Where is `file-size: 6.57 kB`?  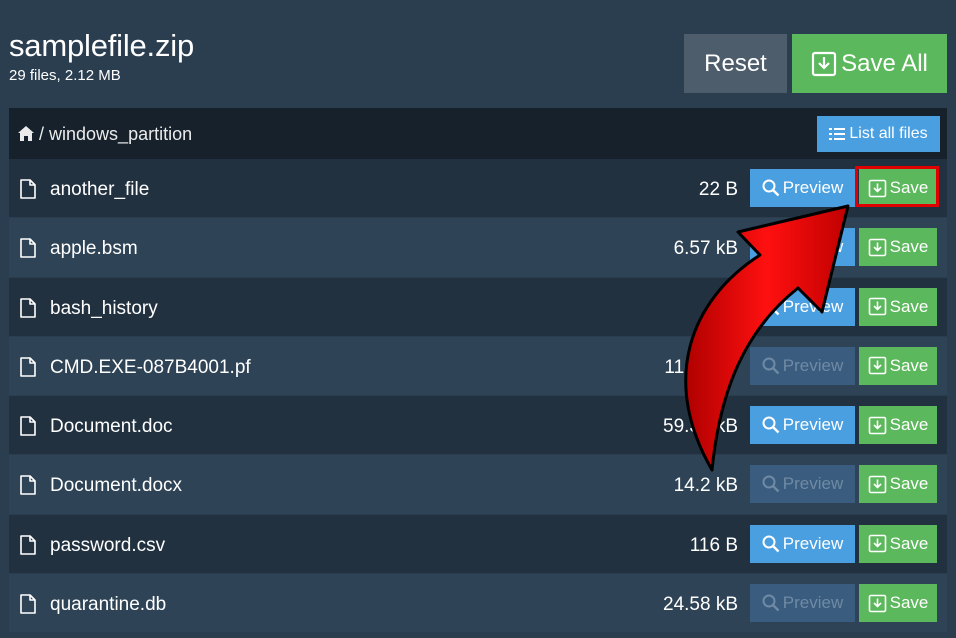 file-size: 6.57 kB is located at coordinates (705, 249).